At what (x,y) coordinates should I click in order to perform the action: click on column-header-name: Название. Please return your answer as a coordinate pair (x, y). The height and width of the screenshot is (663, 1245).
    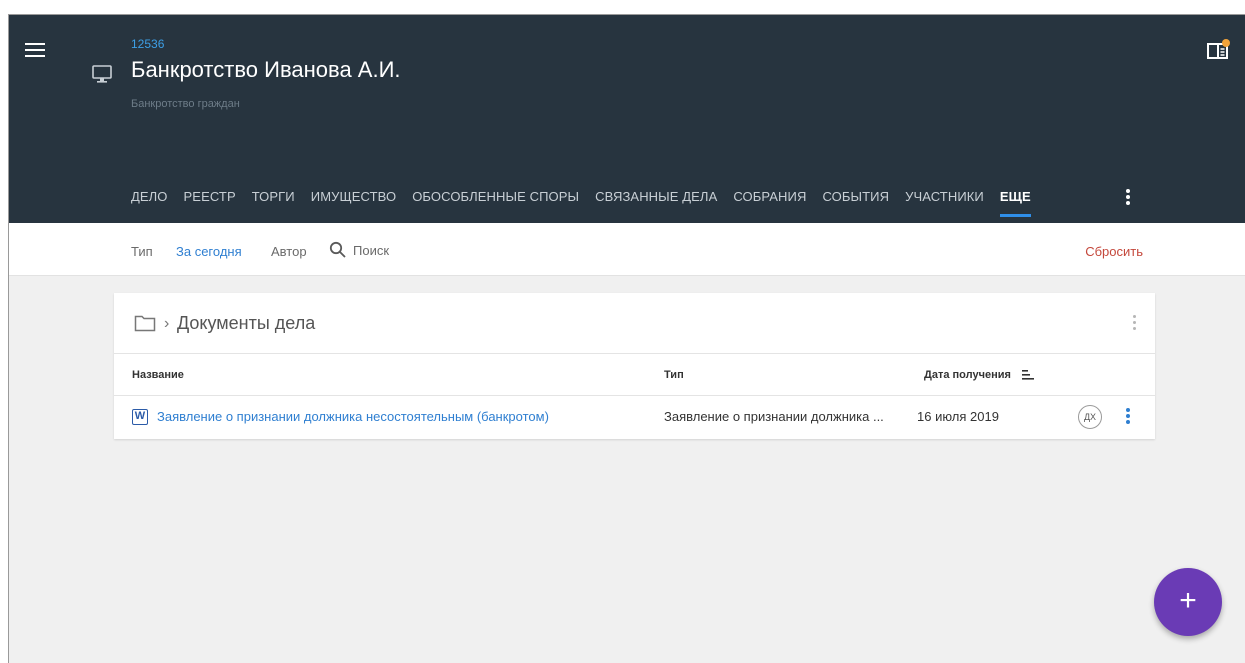
    Looking at the image, I should click on (158, 375).